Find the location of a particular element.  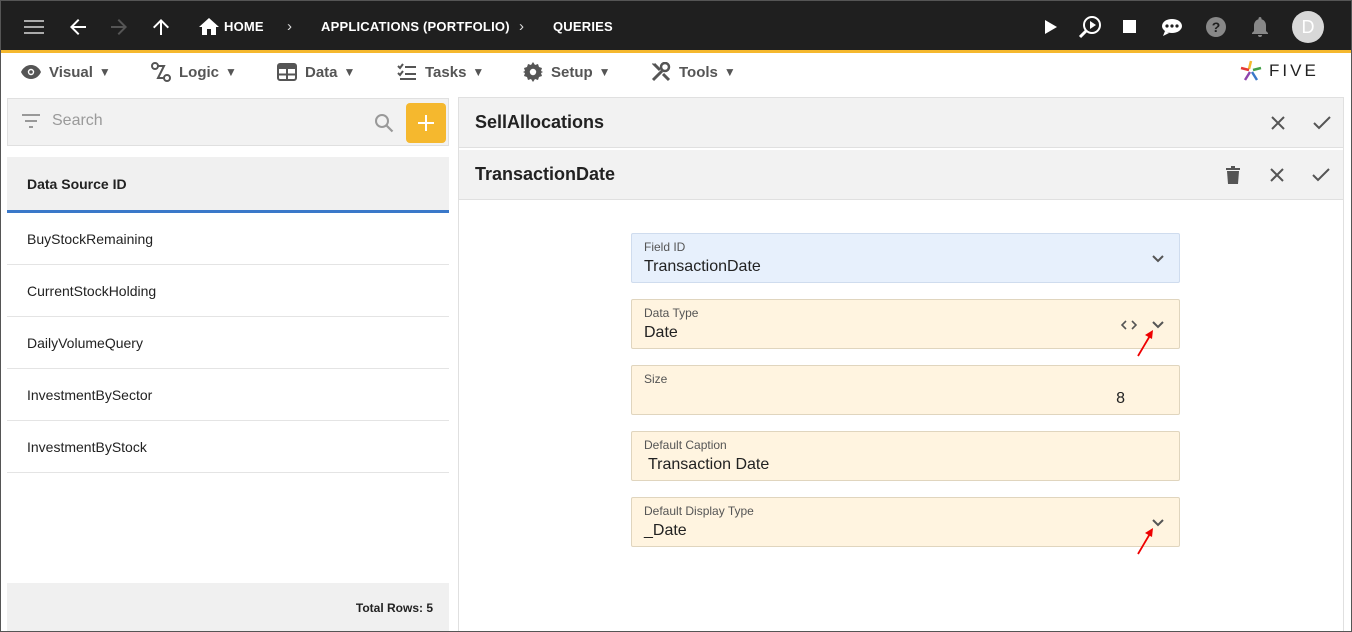

size-field: Size 8 is located at coordinates (905, 390).